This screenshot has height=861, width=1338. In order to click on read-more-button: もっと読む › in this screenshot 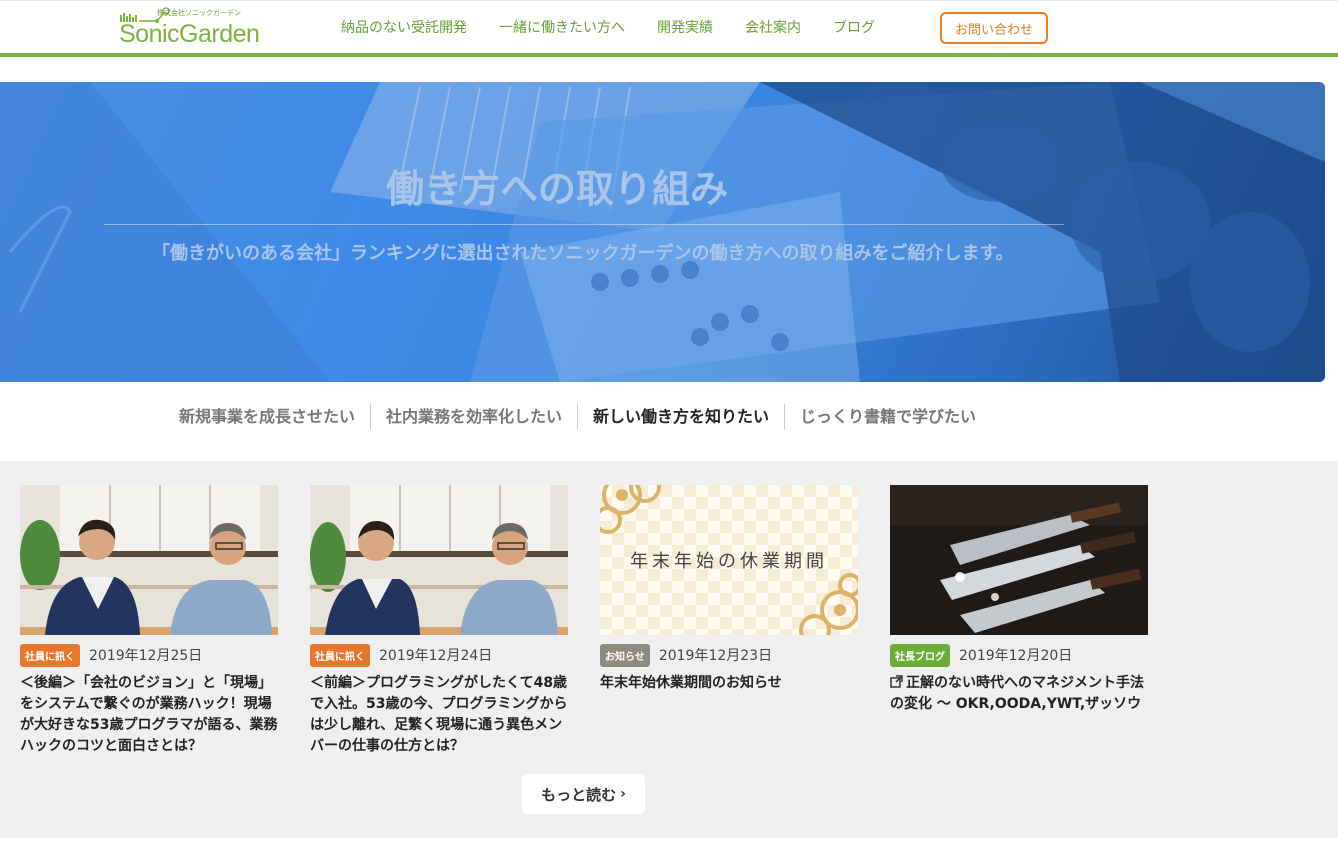, I will do `click(583, 794)`.